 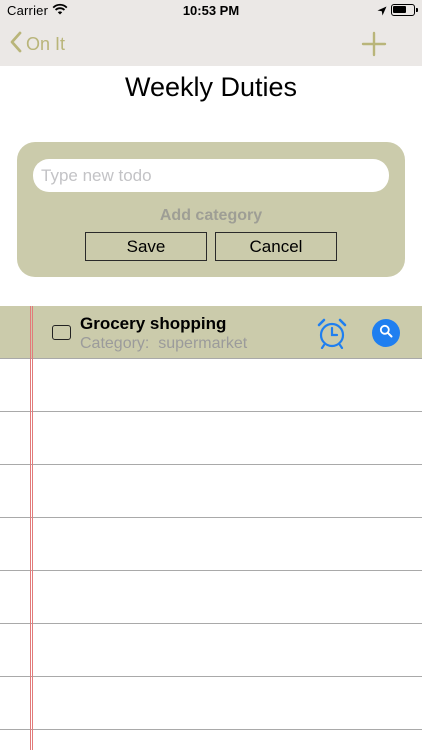 I want to click on search-button, so click(x=386, y=333).